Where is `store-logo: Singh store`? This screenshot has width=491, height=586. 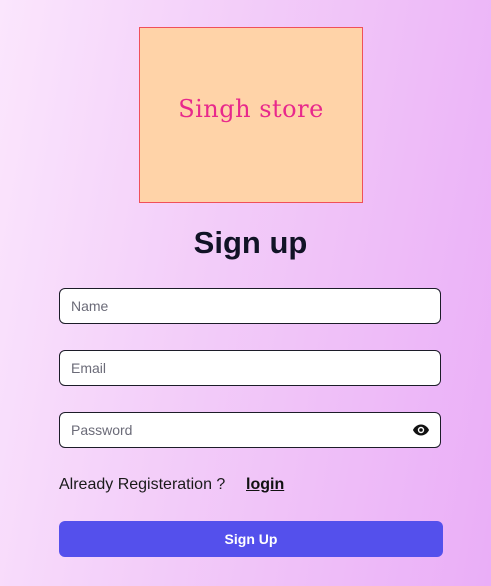 store-logo: Singh store is located at coordinates (251, 115).